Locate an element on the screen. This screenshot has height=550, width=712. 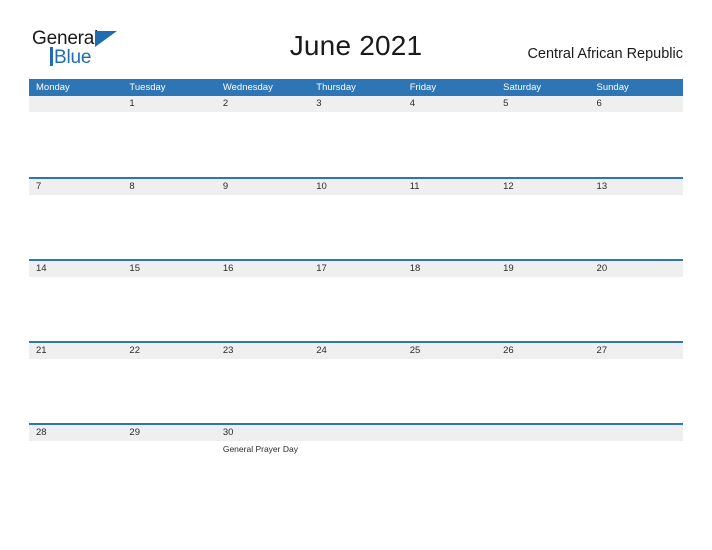
weekday-header-wednesday: Wednesday is located at coordinates (247, 87).